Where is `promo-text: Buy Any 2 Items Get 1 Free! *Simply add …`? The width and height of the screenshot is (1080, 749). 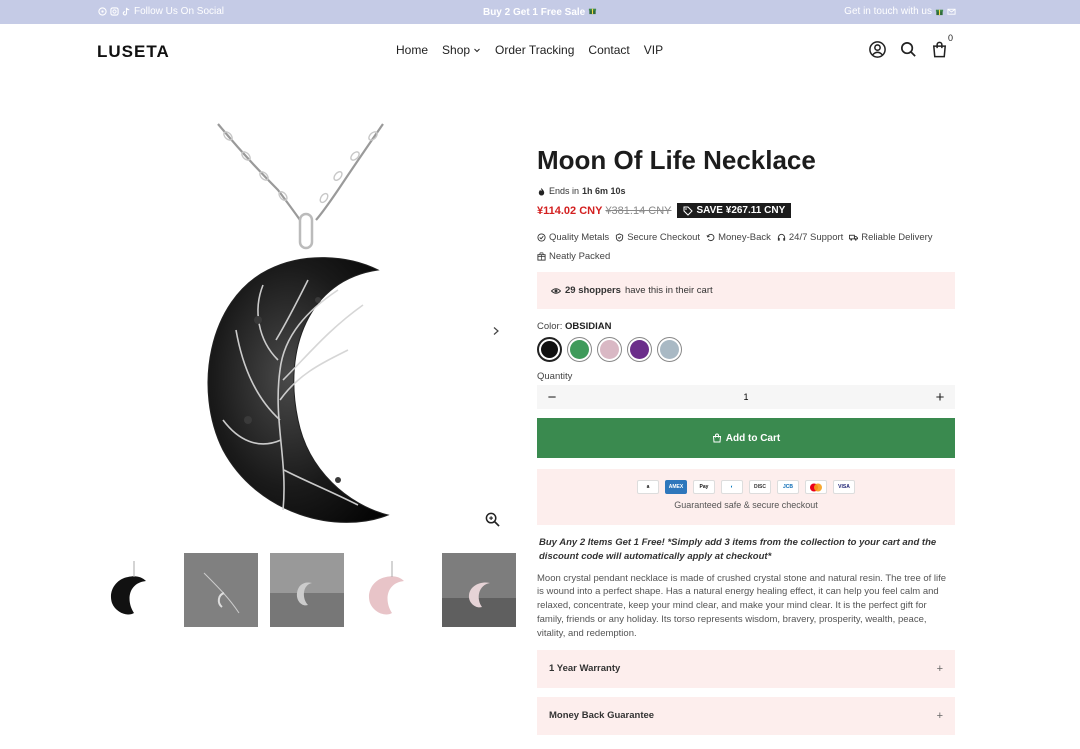 promo-text: Buy Any 2 Items Get 1 Free! *Simply add … is located at coordinates (738, 549).